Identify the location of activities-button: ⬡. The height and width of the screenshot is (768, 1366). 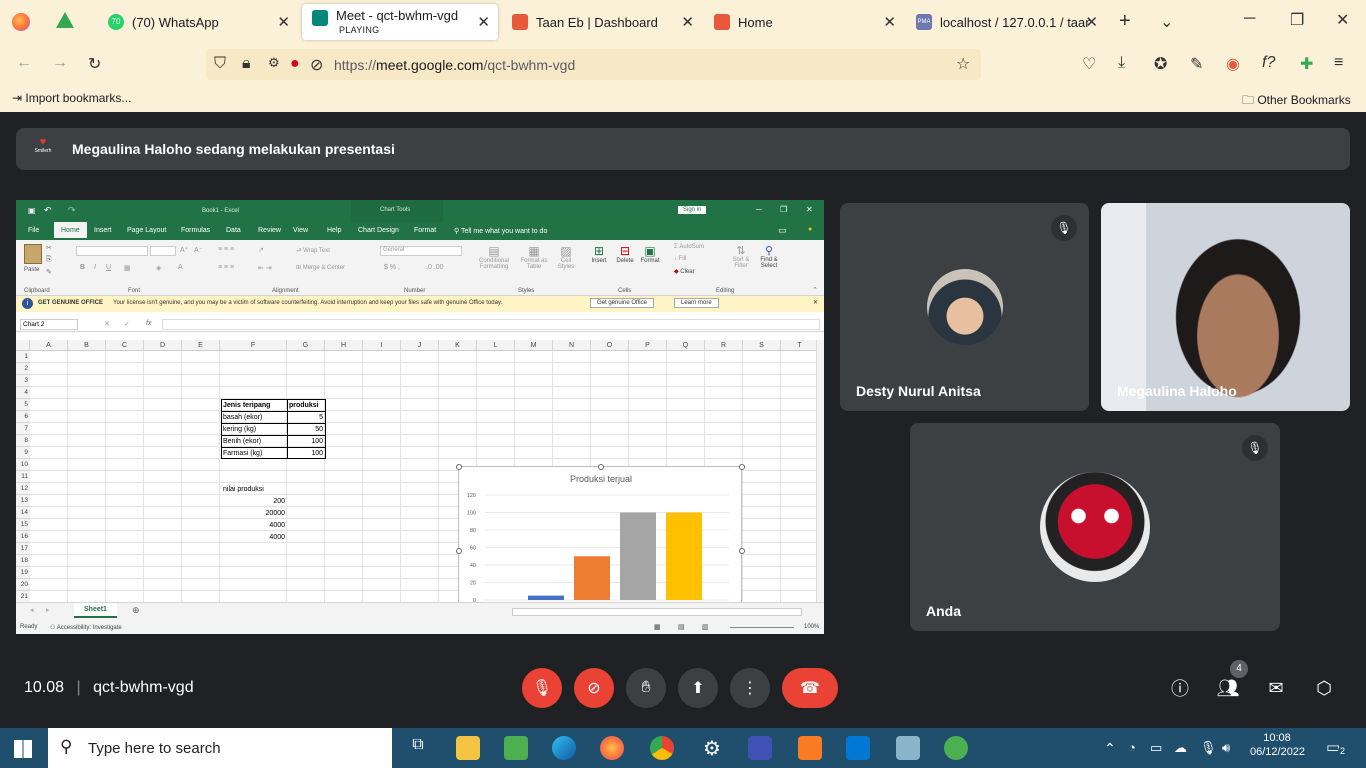
(1324, 688).